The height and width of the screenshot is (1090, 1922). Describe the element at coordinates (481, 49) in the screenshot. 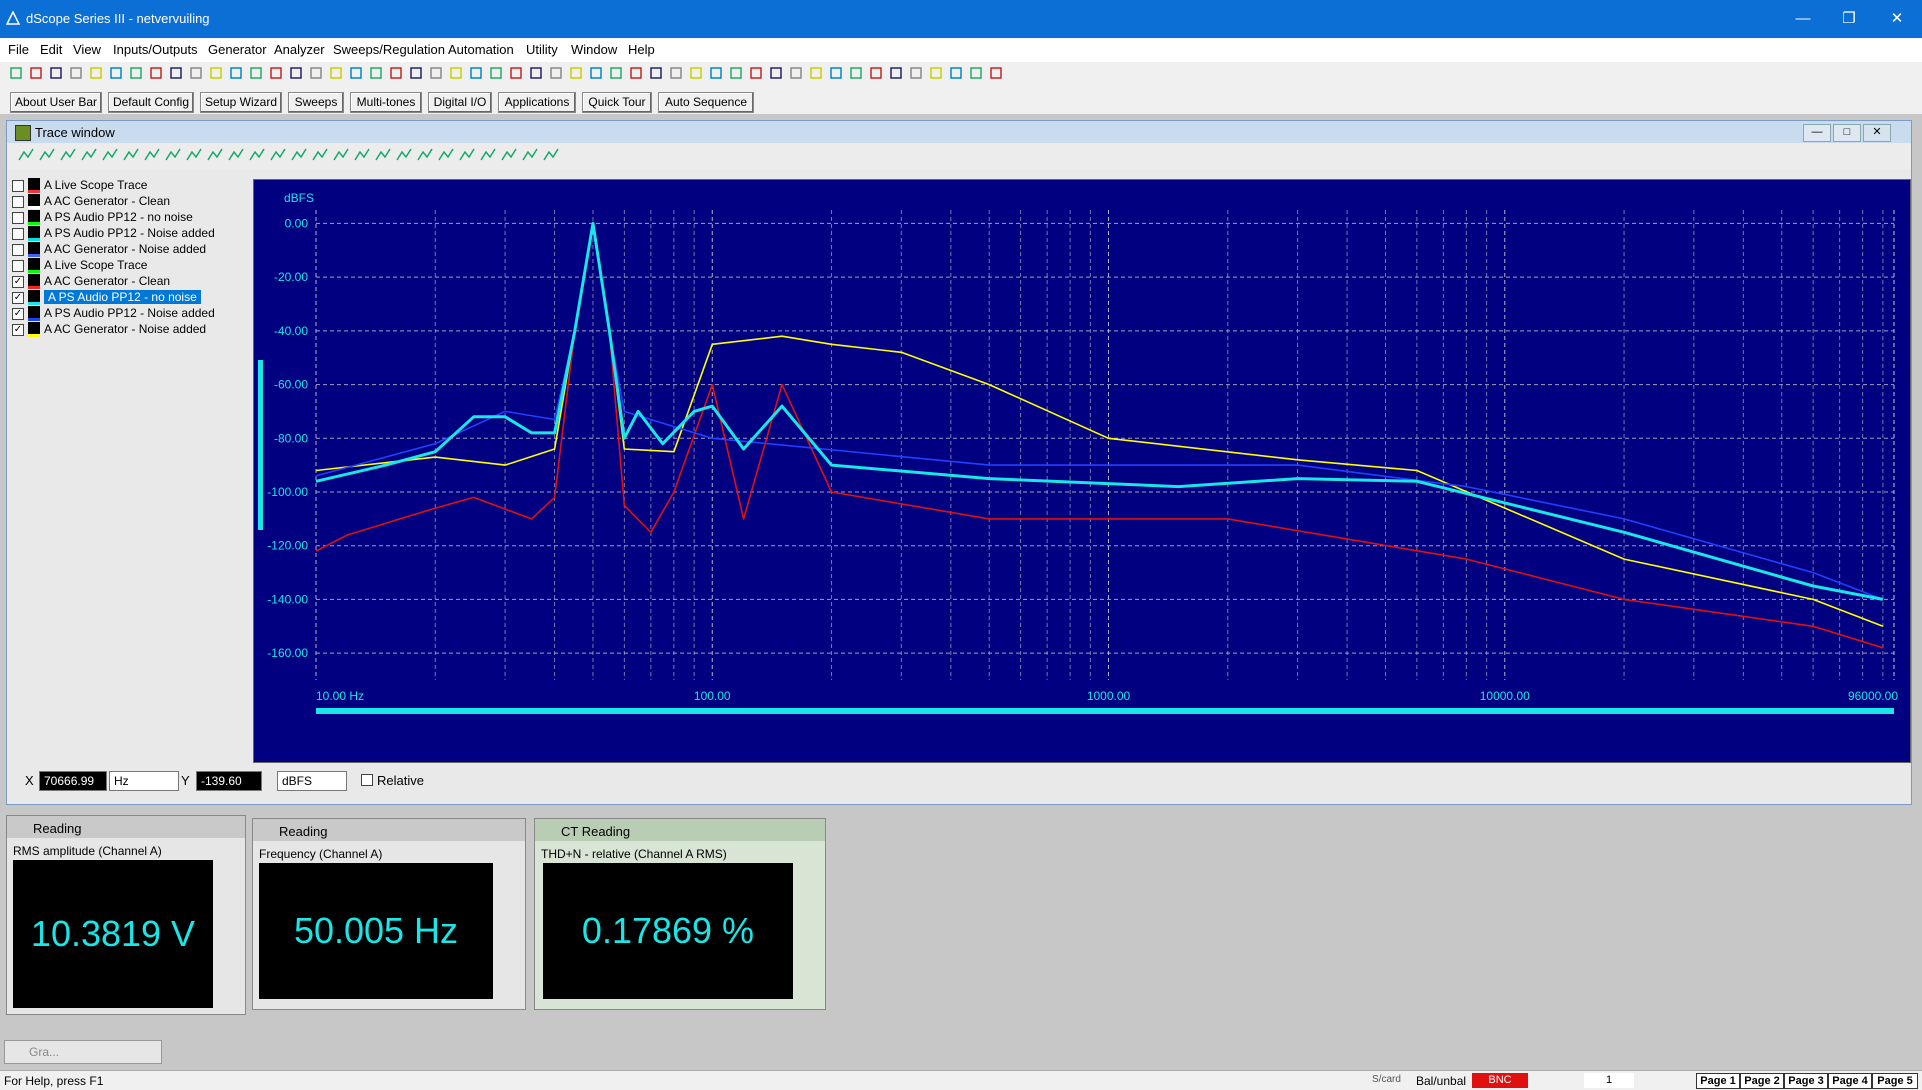

I see `menu-automation: Automation` at that location.